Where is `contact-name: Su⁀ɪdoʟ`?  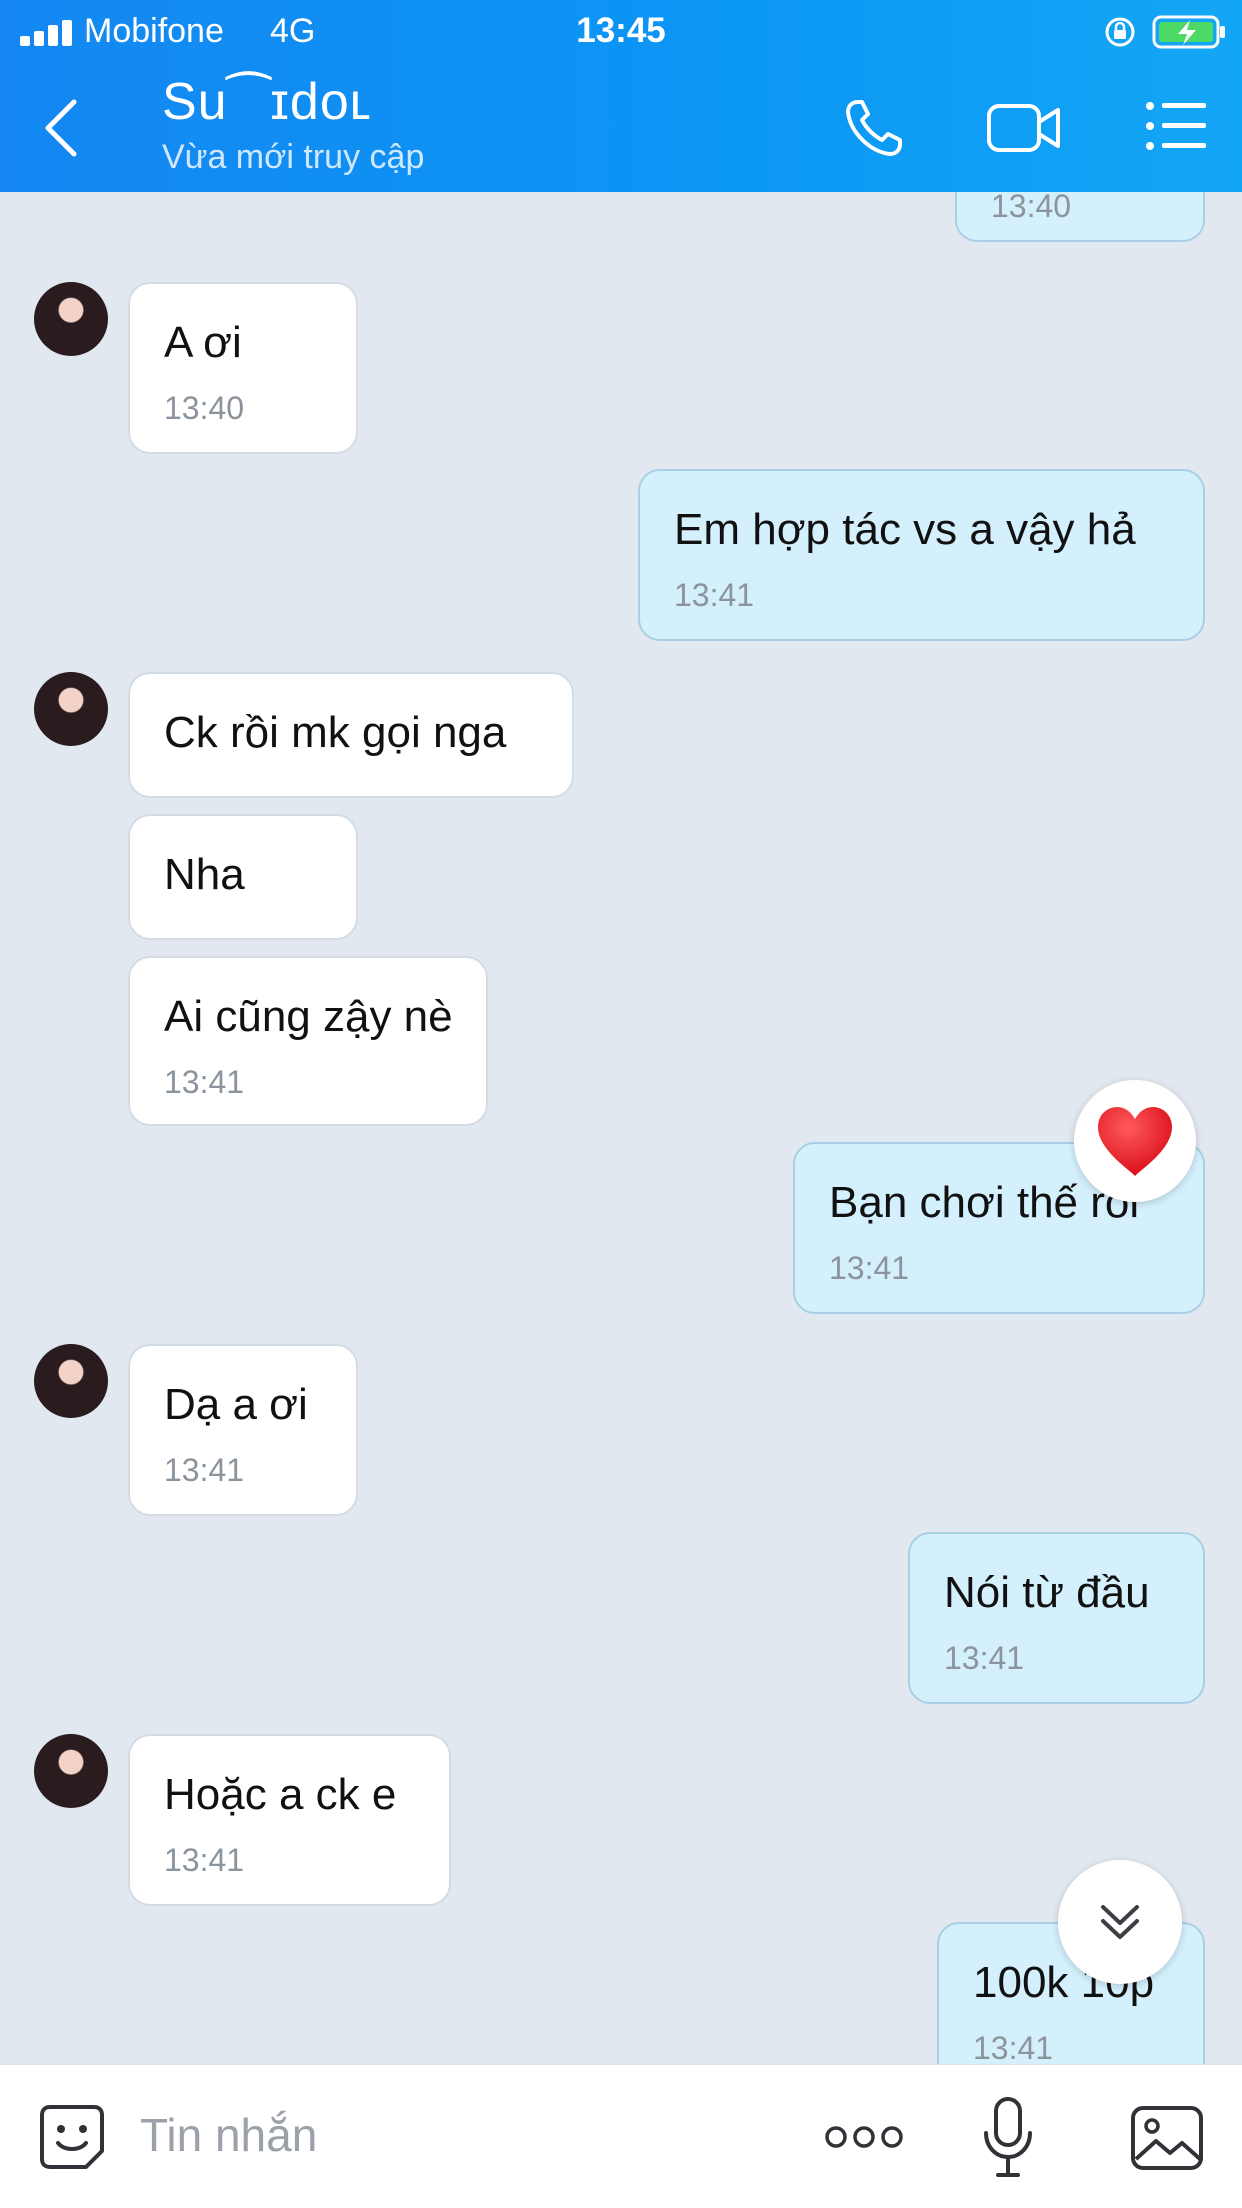
contact-name: Su⁀ɪdoʟ is located at coordinates (267, 102).